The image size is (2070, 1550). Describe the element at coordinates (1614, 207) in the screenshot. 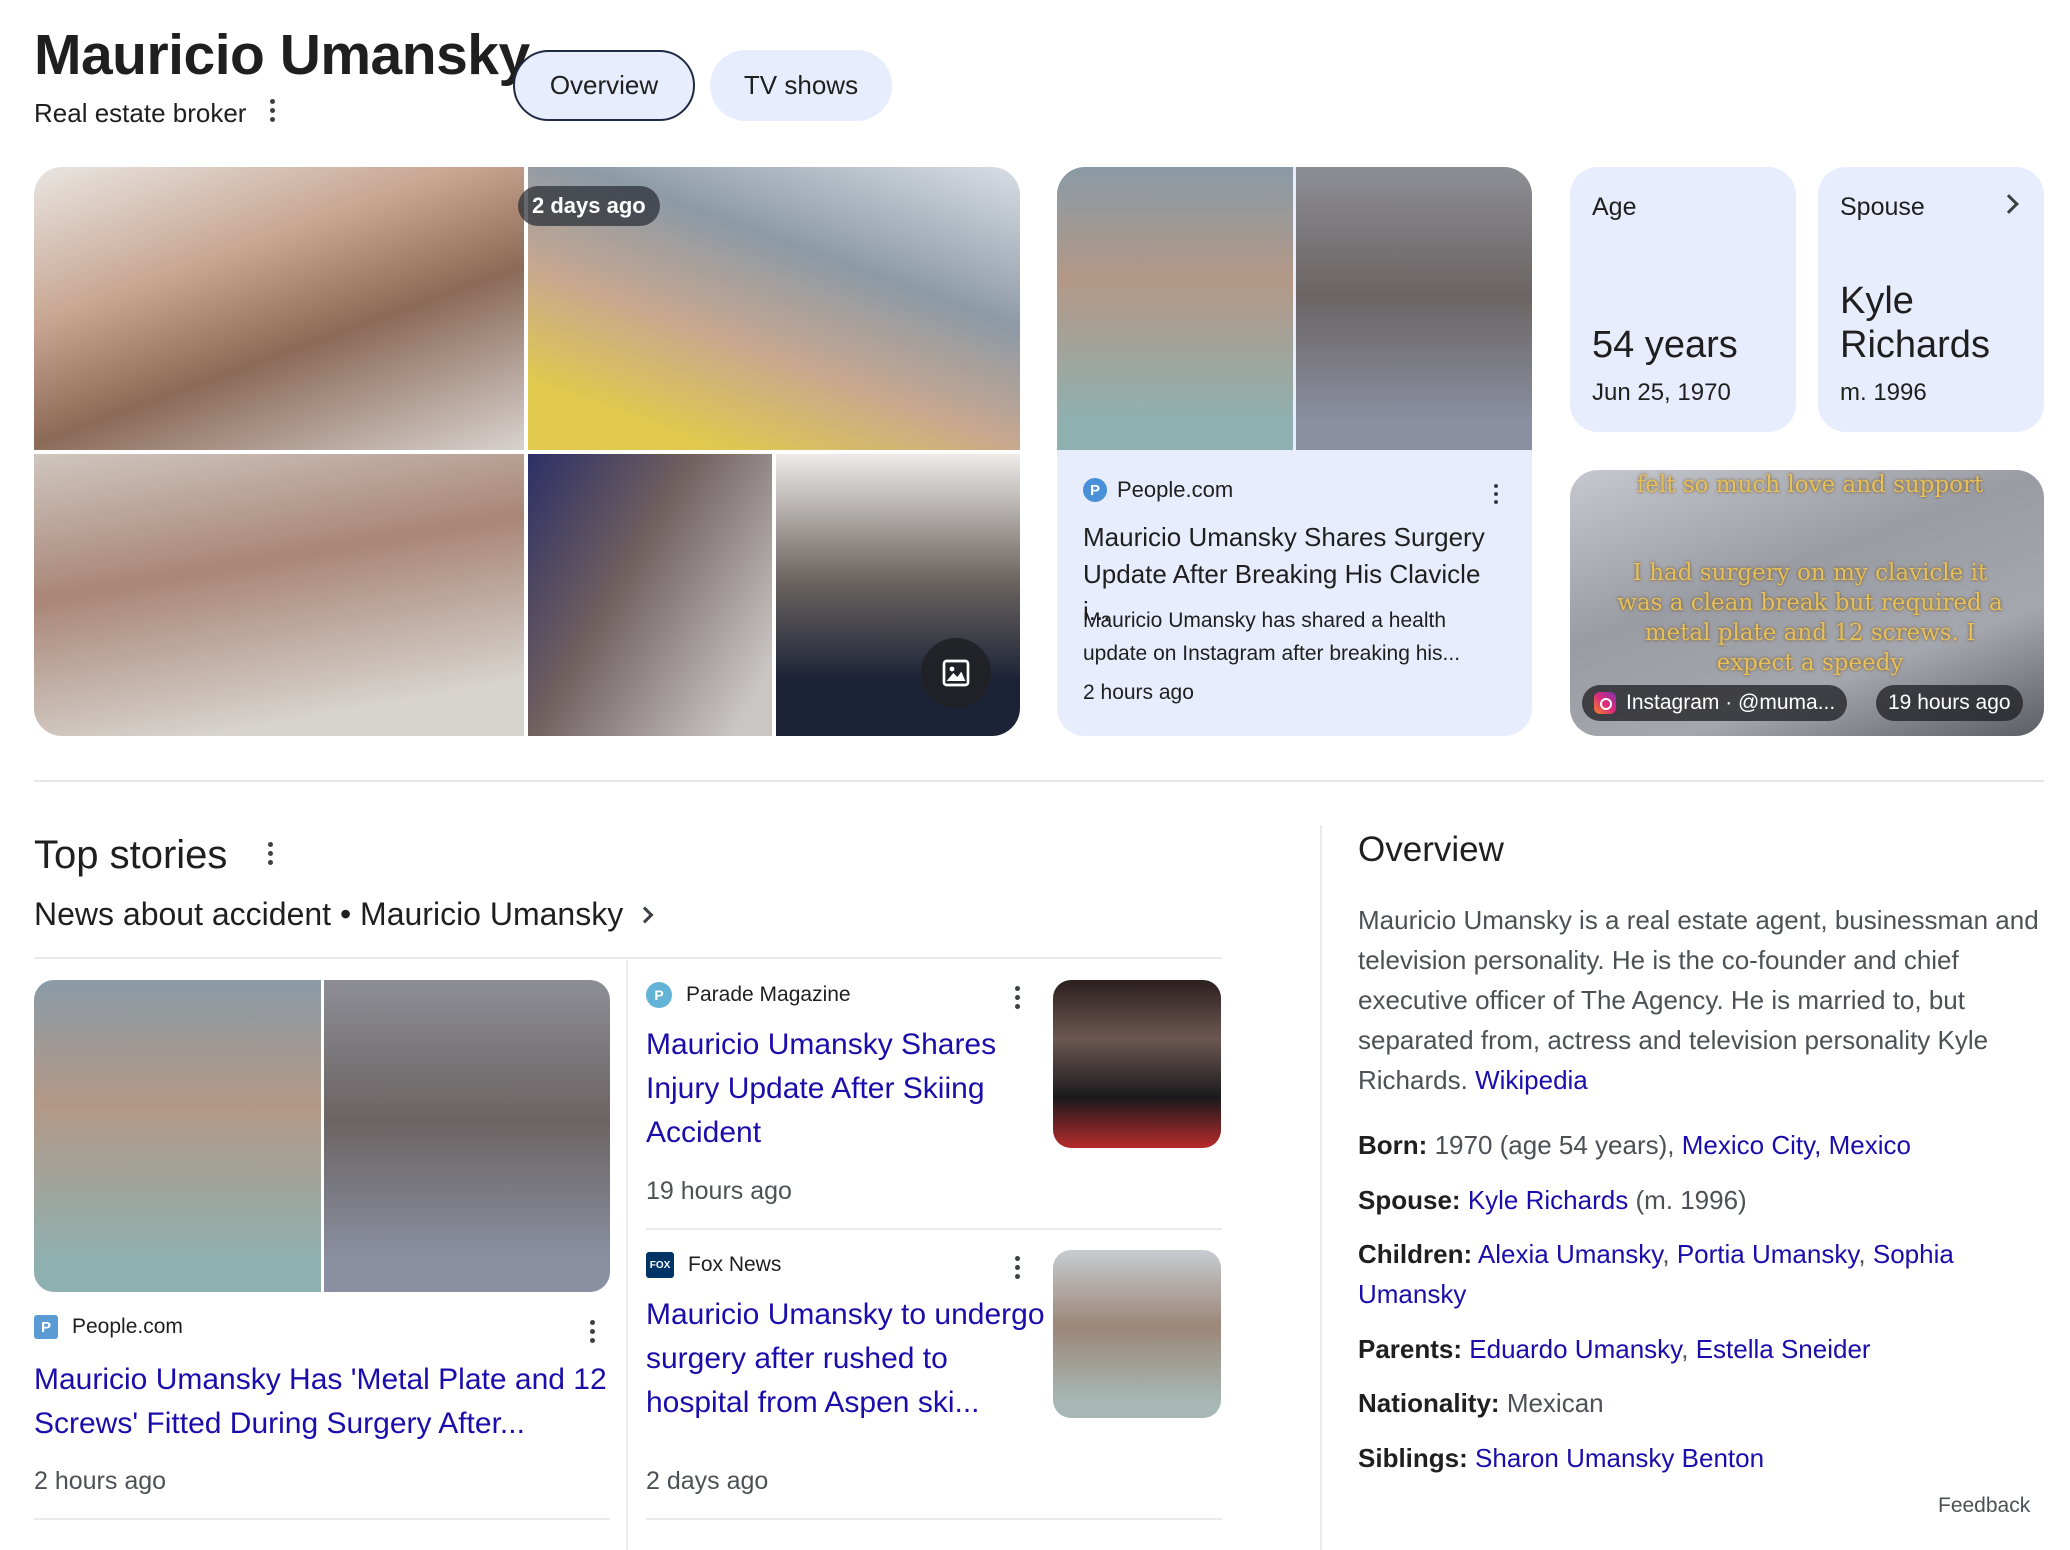

I see `age-label: Age` at that location.